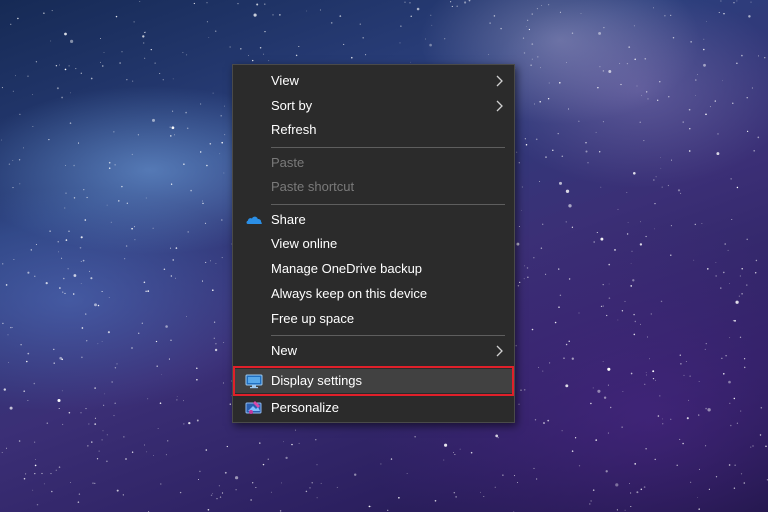 Image resolution: width=768 pixels, height=512 pixels. I want to click on onedrive-cloud-icon, so click(254, 220).